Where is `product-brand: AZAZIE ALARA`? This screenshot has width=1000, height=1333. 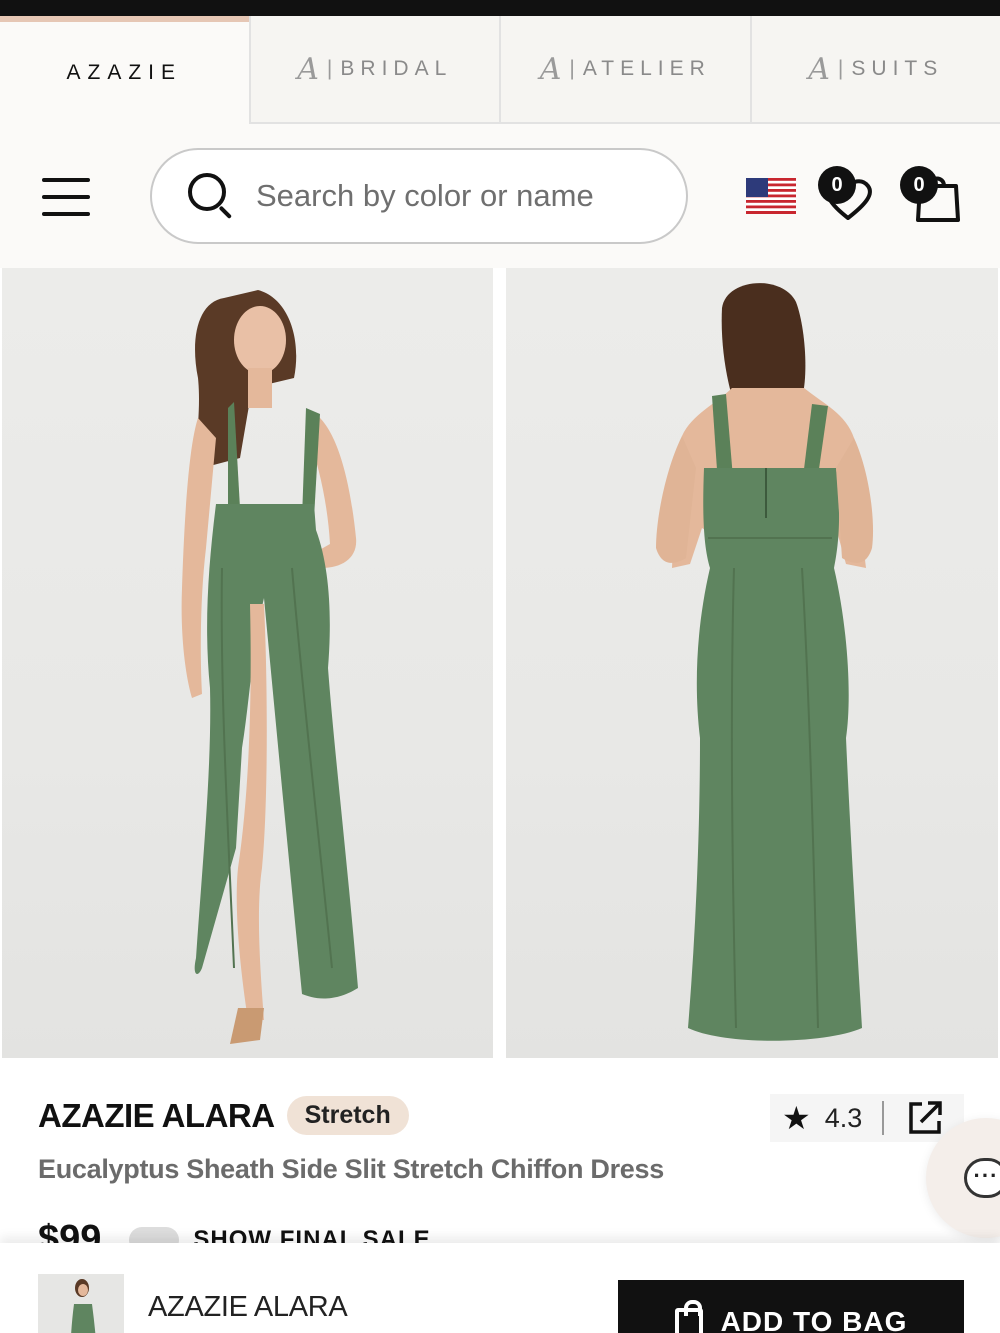 product-brand: AZAZIE ALARA is located at coordinates (156, 1116).